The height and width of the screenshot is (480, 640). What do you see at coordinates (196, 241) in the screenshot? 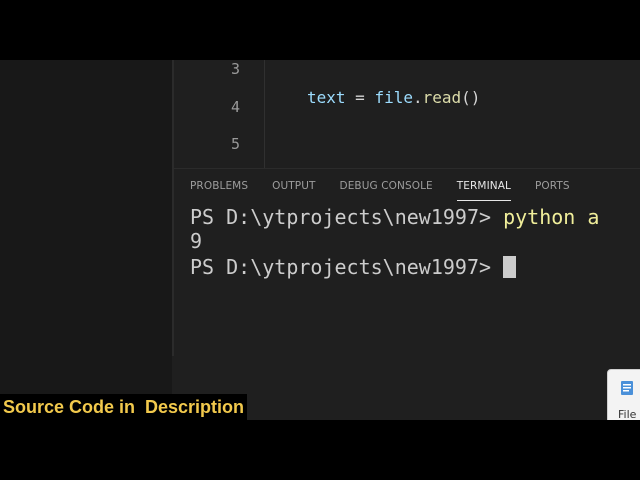
I see `terminal-output: 9` at bounding box center [196, 241].